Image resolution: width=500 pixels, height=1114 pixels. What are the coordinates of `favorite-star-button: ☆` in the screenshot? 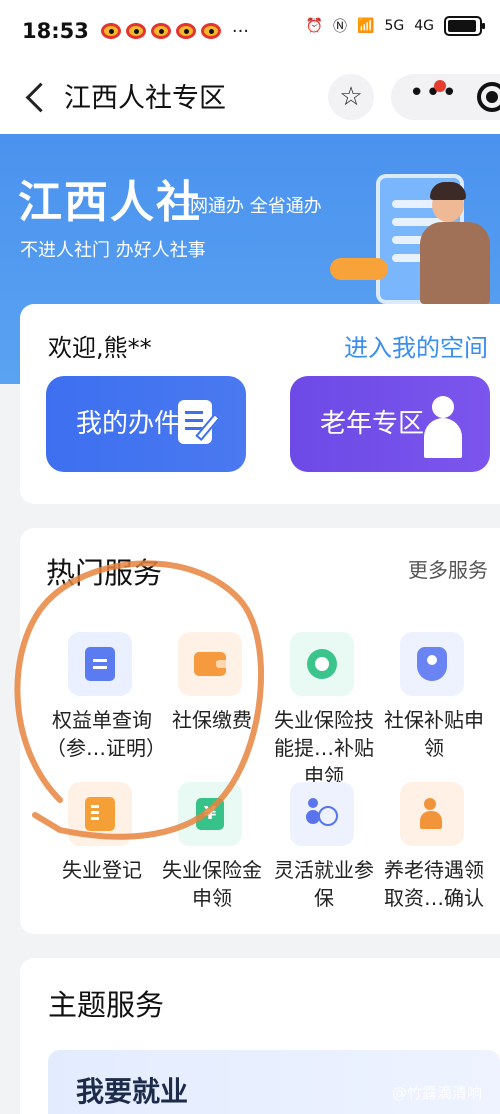 It's located at (351, 97).